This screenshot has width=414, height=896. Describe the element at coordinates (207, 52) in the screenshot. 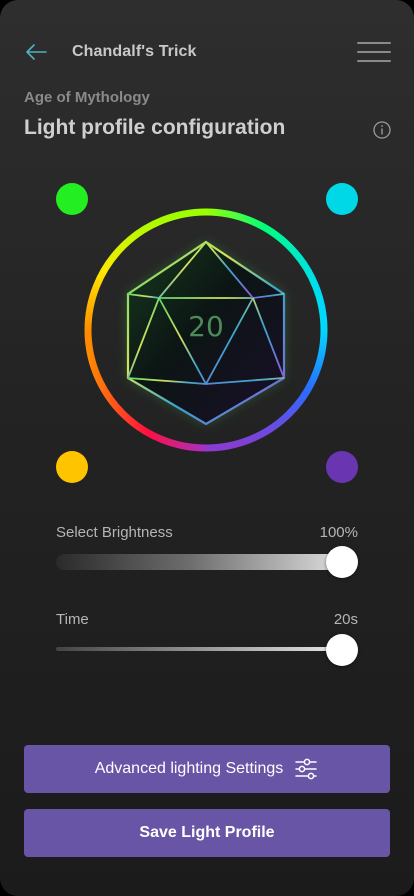

I see `top-bar: Chandalf's Trick` at that location.